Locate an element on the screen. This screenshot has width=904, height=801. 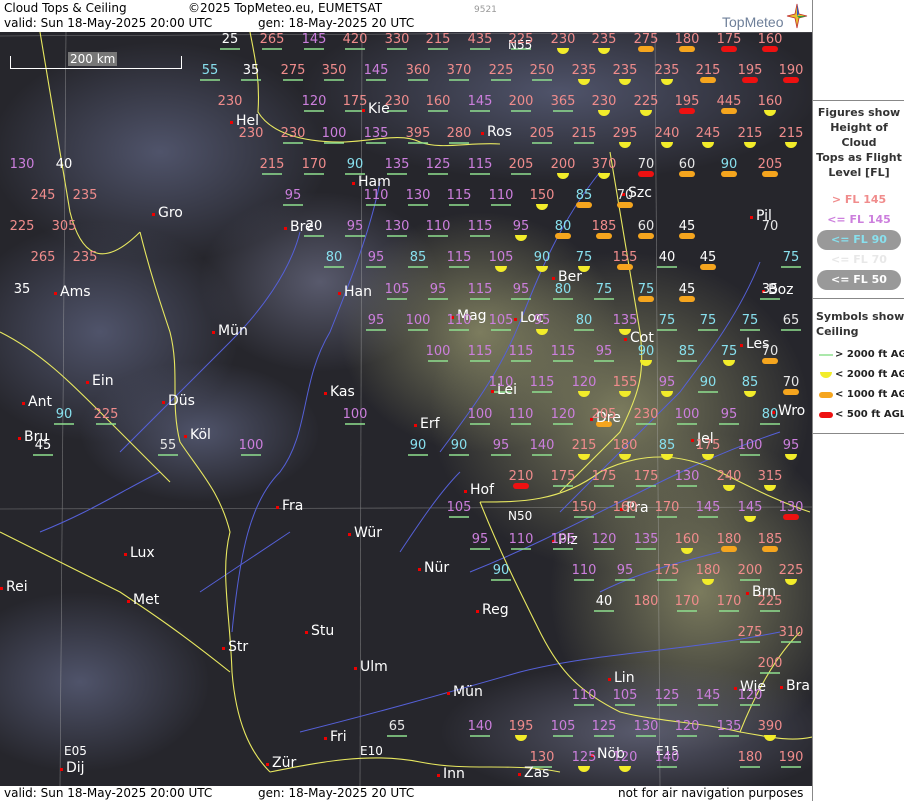
cloud-top-value: 205 is located at coordinates (604, 414).